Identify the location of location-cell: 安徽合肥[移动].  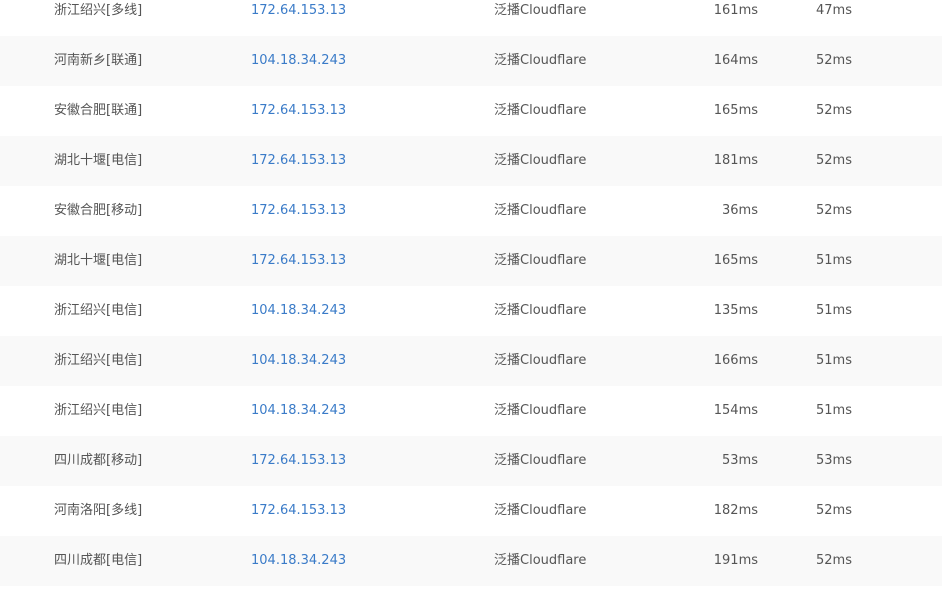
(98, 210).